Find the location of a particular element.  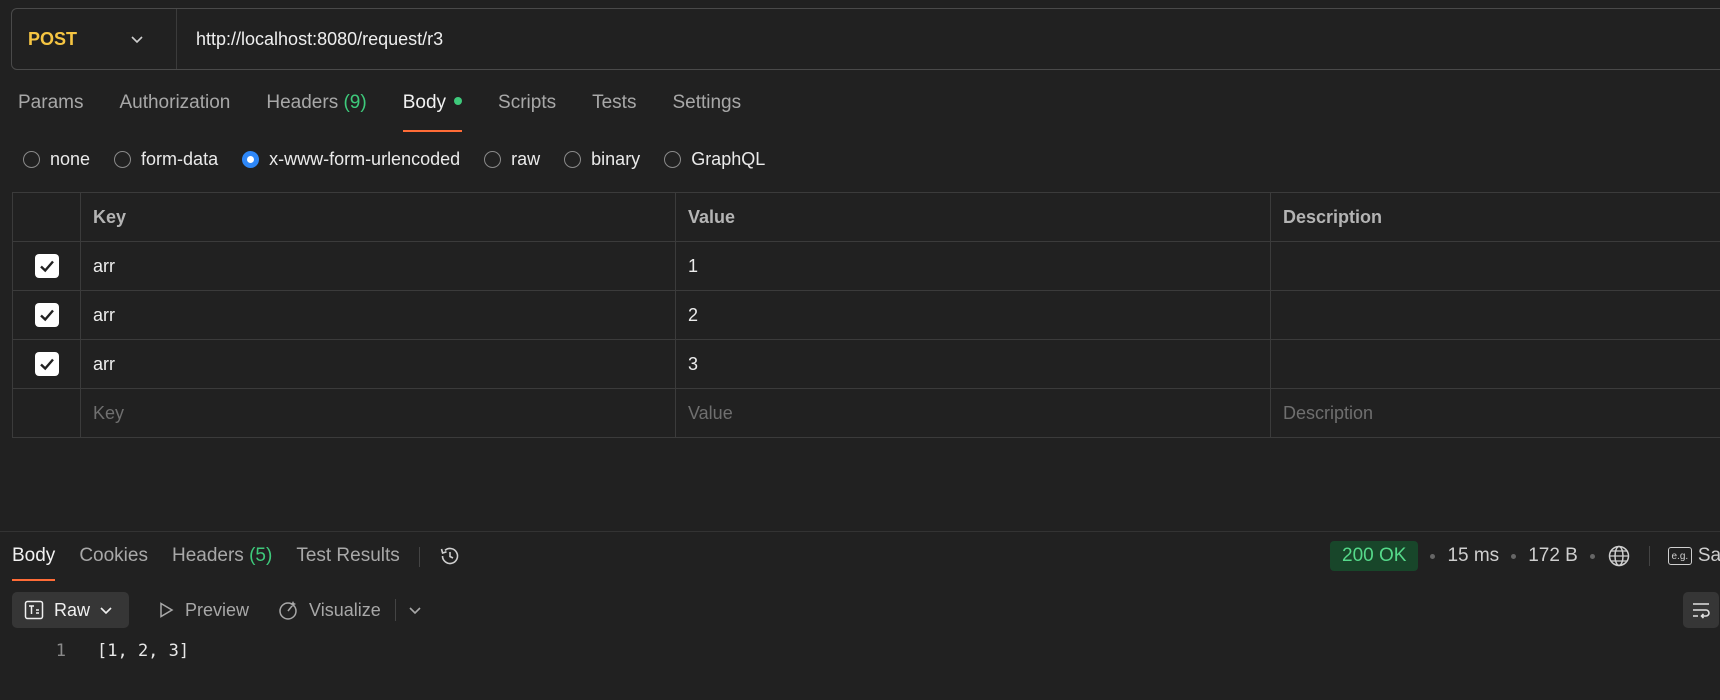

response-toolbar: Raw Preview Visualize is located at coordinates (218, 610).